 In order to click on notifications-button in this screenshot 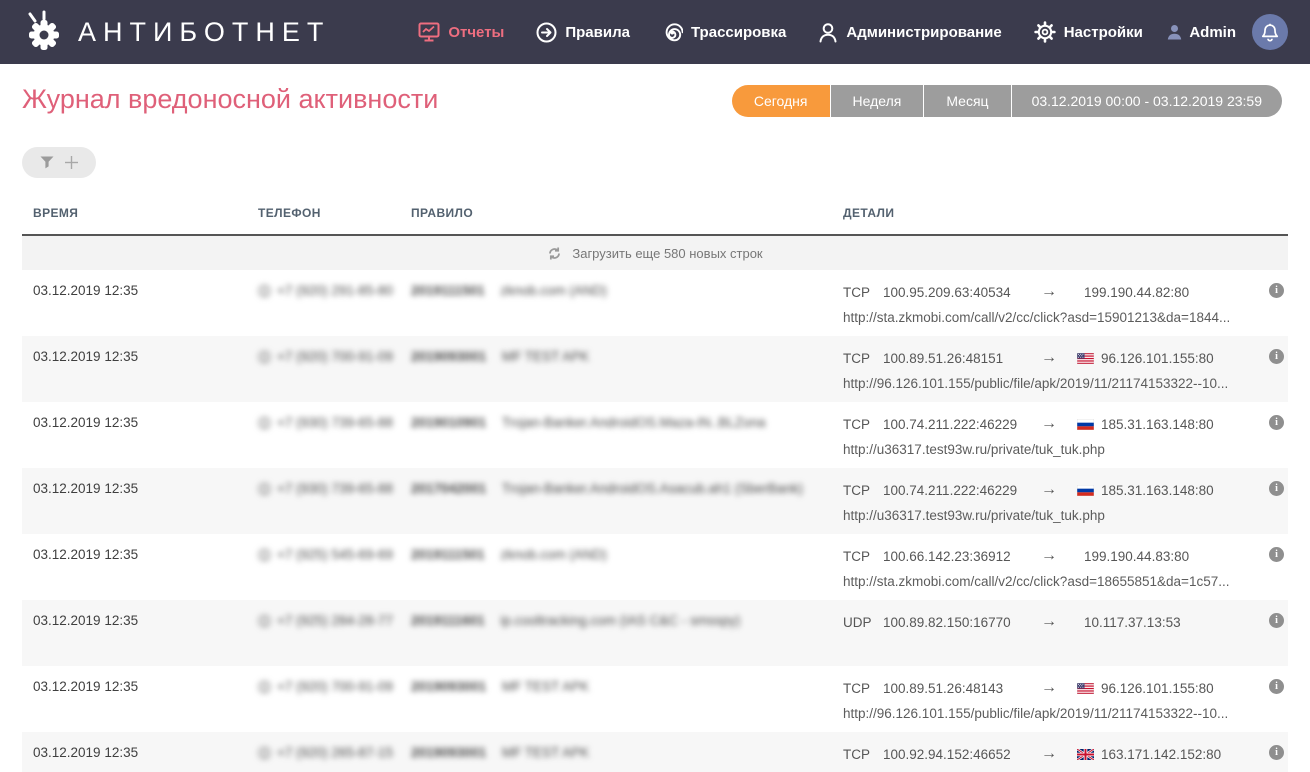, I will do `click(1270, 32)`.